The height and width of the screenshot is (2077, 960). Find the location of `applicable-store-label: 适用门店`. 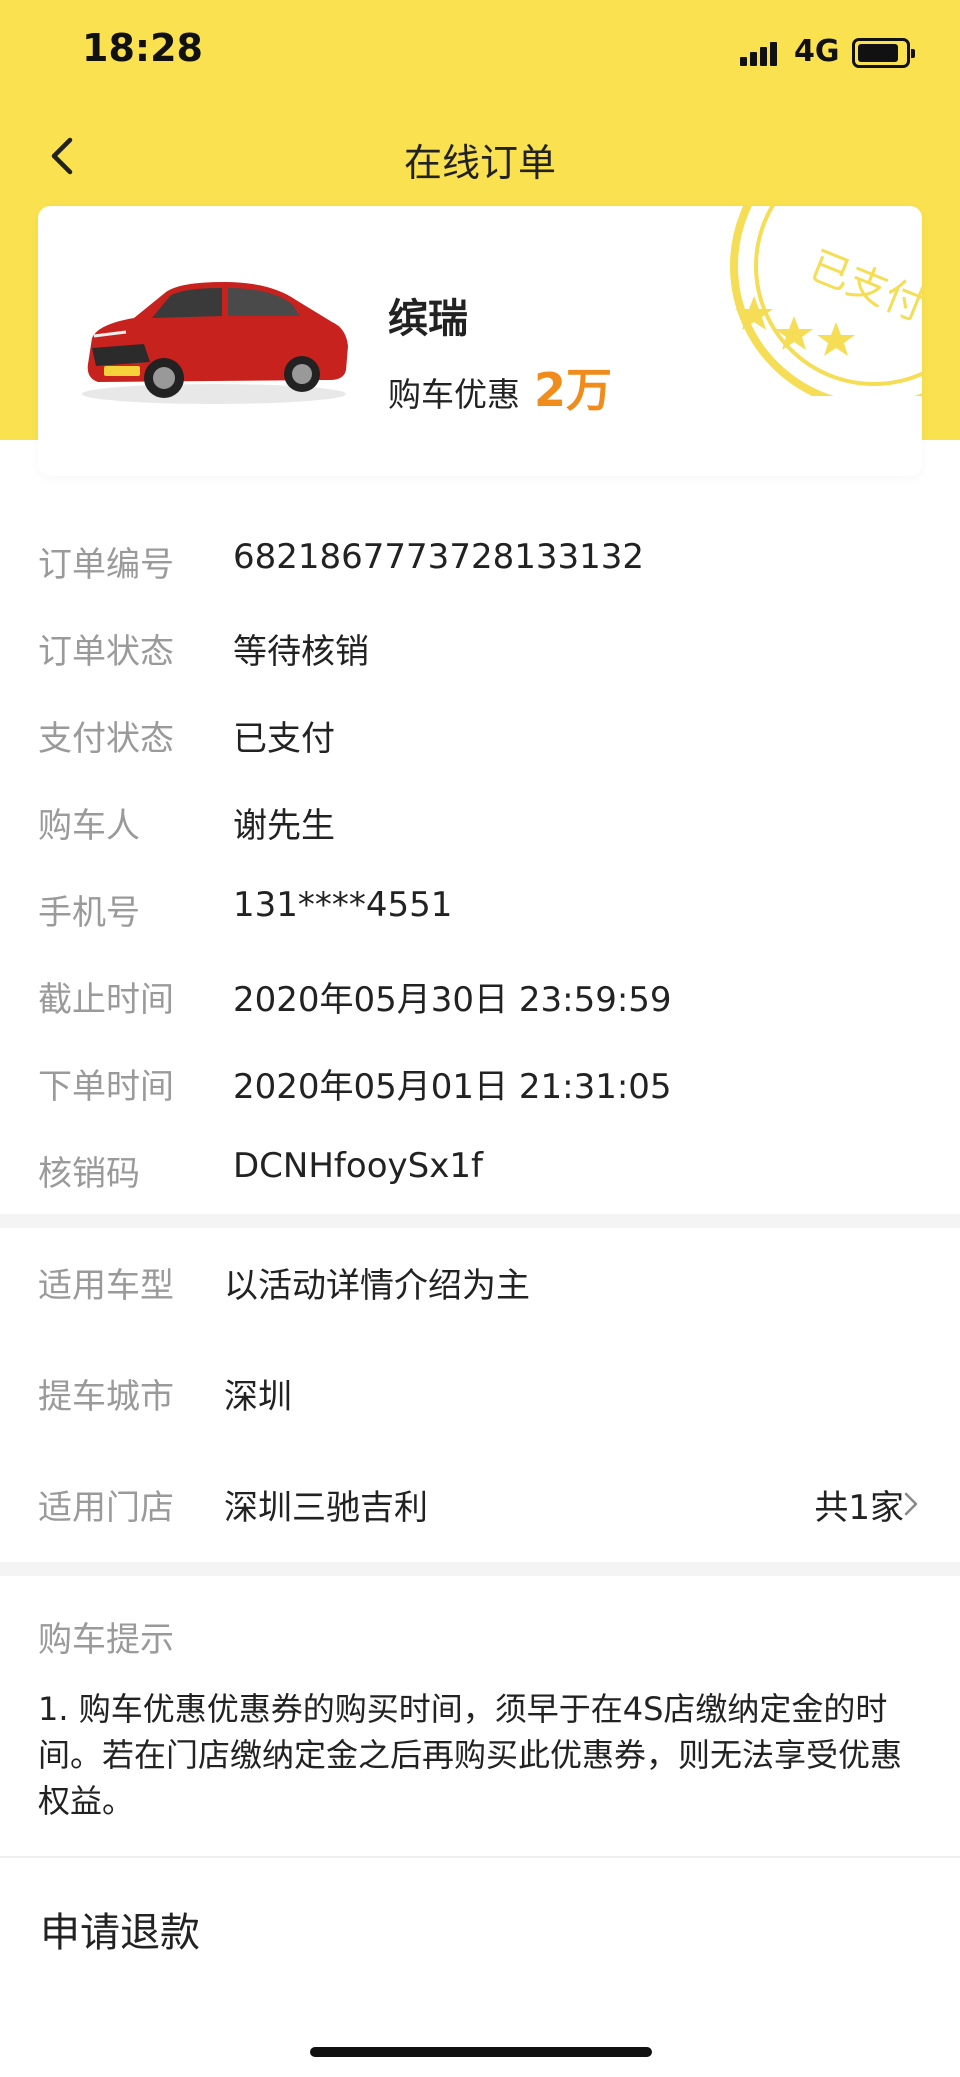

applicable-store-label: 适用门店 is located at coordinates (106, 1508).